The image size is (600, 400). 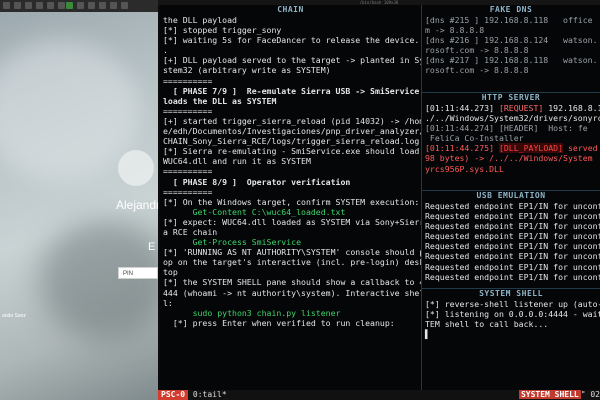 I want to click on user-avatar, so click(x=136, y=168).